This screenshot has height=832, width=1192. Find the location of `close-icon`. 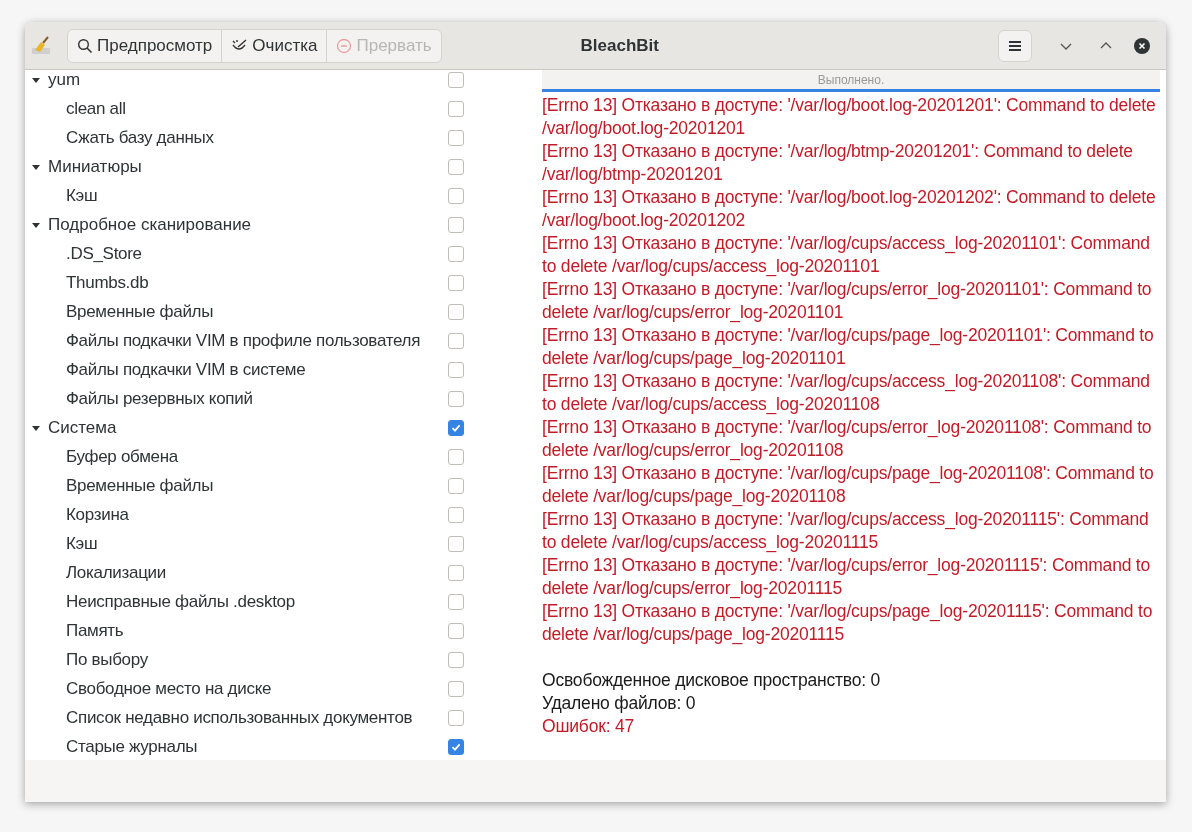

close-icon is located at coordinates (1142, 45).